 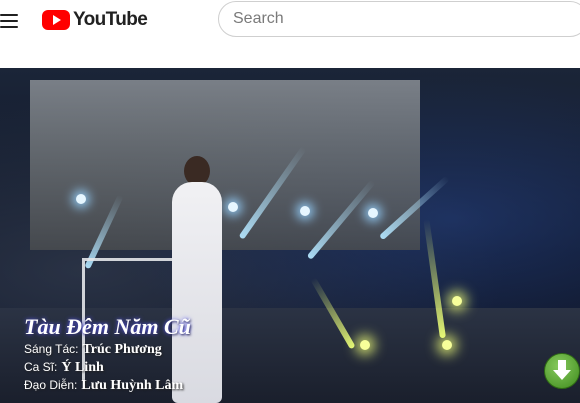 I want to click on download-arrow-icon, so click(x=562, y=371).